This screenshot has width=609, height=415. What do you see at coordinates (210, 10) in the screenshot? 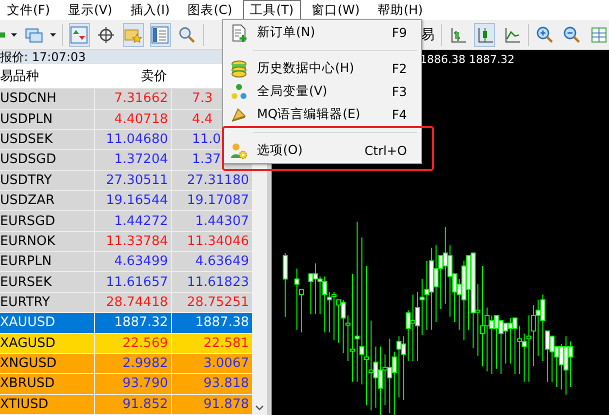
I see `menu-item: 图表(C)` at bounding box center [210, 10].